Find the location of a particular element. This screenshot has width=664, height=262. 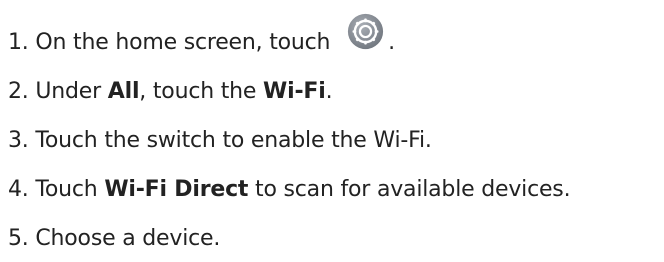

step-text: On the home screen, touch is located at coordinates (183, 42).